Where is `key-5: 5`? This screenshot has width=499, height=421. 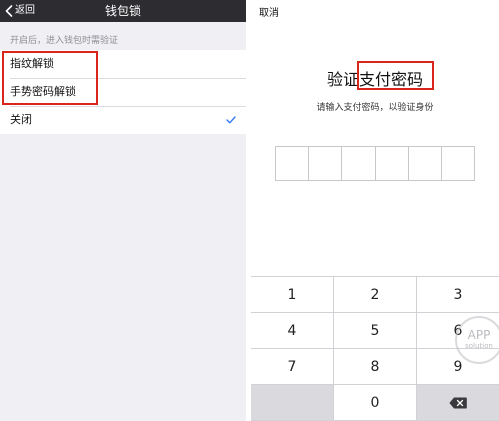
key-5: 5 is located at coordinates (375, 331).